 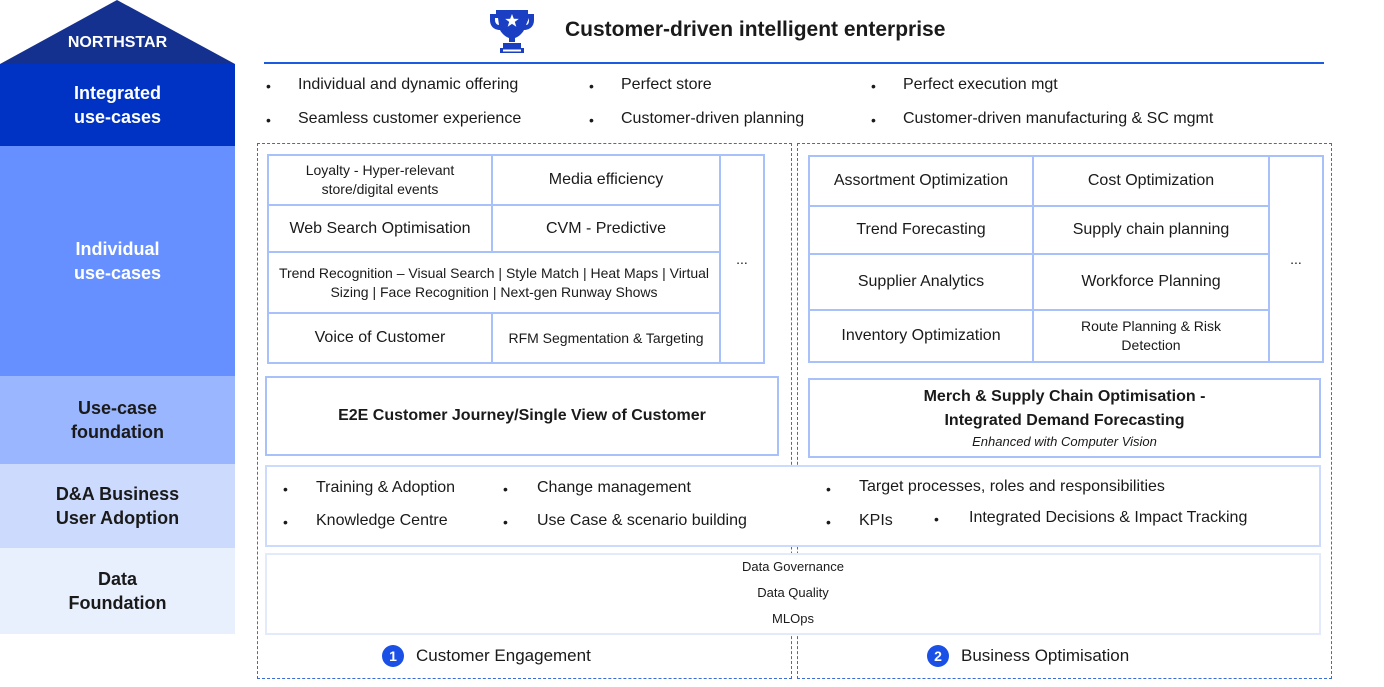 What do you see at coordinates (386, 487) in the screenshot?
I see `adoption-item: Training & Adoption` at bounding box center [386, 487].